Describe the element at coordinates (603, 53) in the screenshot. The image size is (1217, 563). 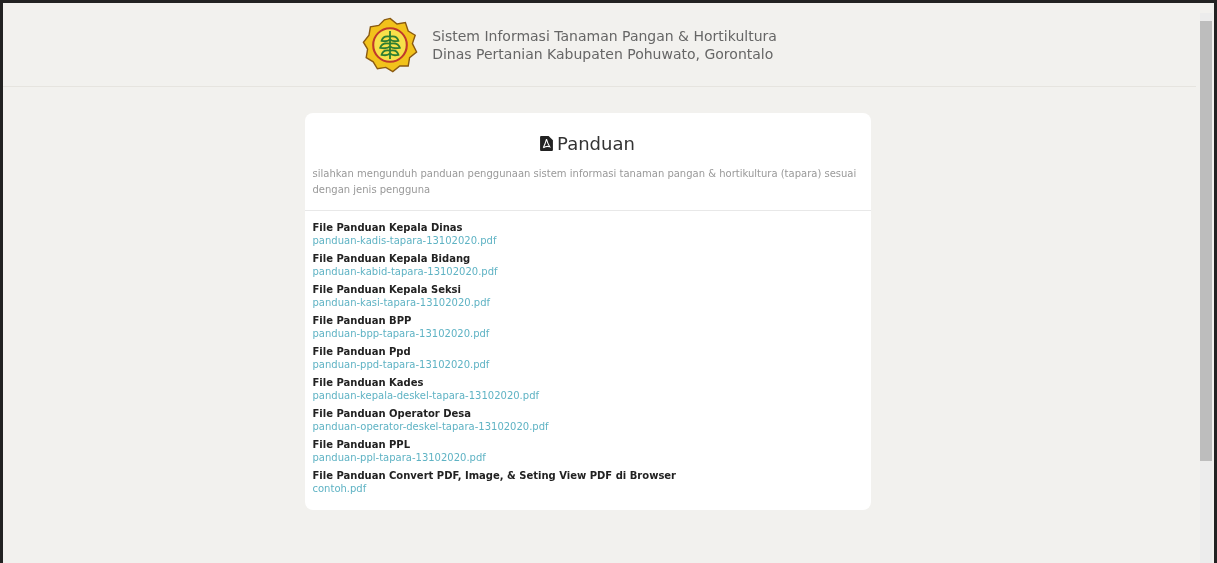
I see `site-subtitle: Dinas Pertanian Kabupaten Pohuwato, Gorontalo` at that location.